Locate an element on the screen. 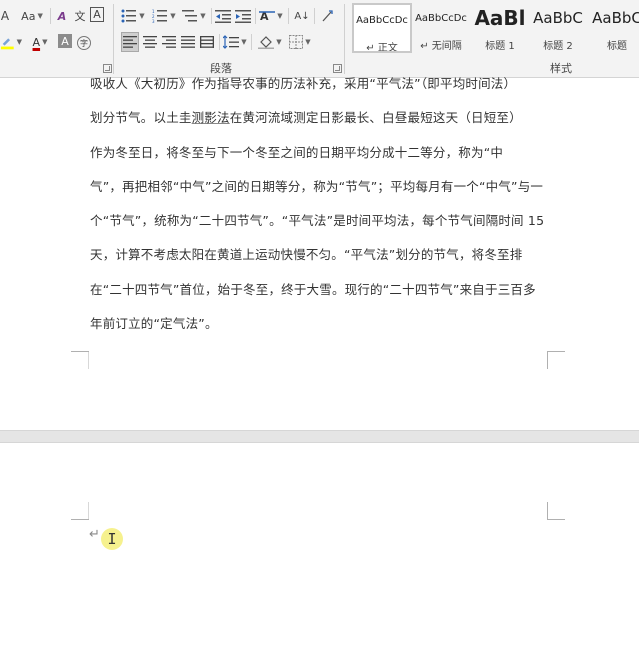 The width and height of the screenshot is (639, 660). svg-text: 3 is located at coordinates (153, 21).